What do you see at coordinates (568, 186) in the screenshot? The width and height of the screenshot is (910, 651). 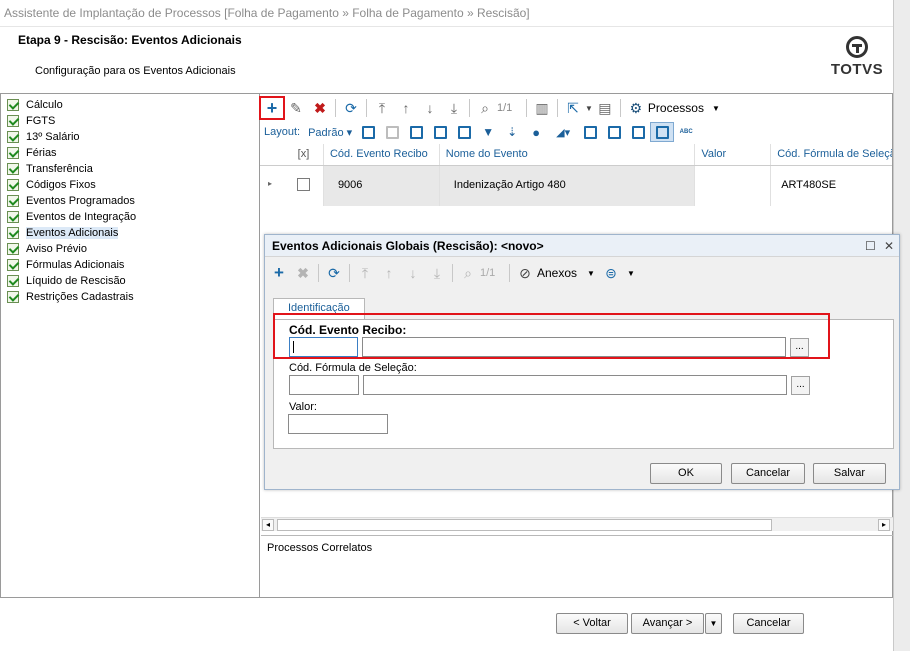 I see `cell-nome-evento: Indenização Artigo 480` at bounding box center [568, 186].